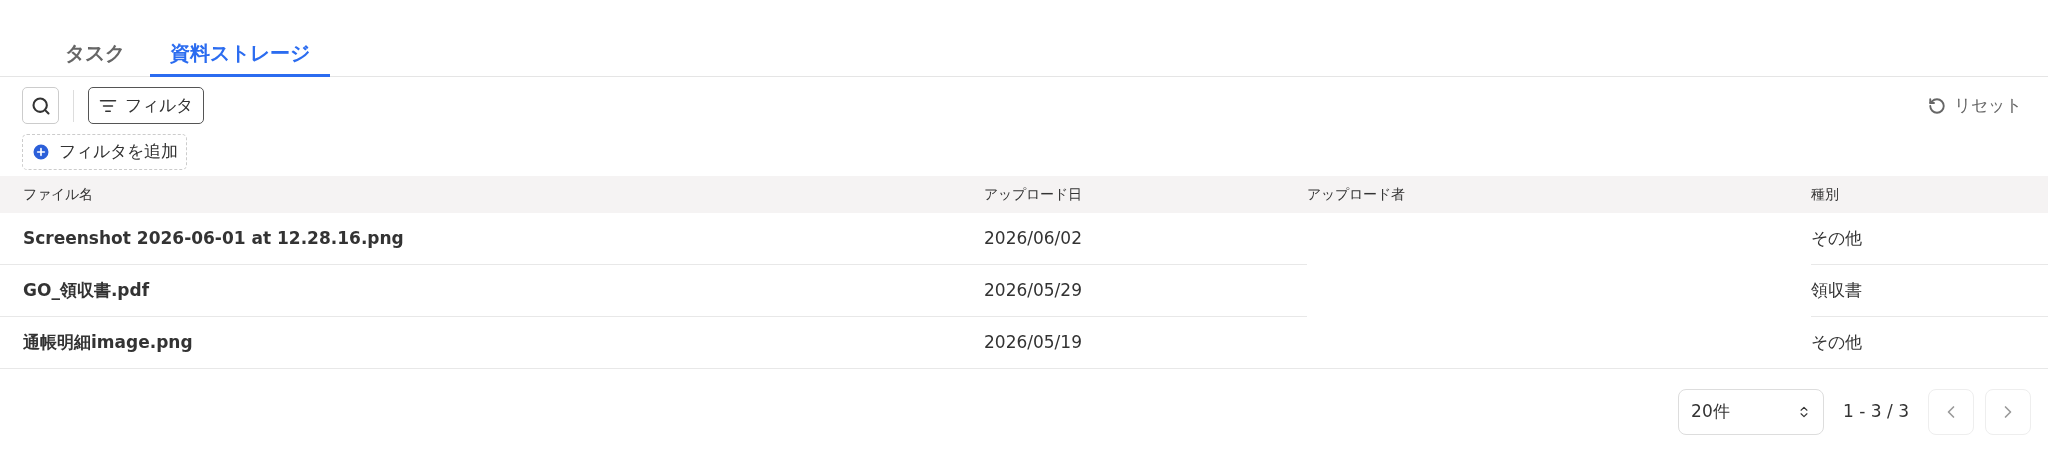 Image resolution: width=2048 pixels, height=459 pixels. Describe the element at coordinates (1951, 412) in the screenshot. I see `previous-page-button` at that location.